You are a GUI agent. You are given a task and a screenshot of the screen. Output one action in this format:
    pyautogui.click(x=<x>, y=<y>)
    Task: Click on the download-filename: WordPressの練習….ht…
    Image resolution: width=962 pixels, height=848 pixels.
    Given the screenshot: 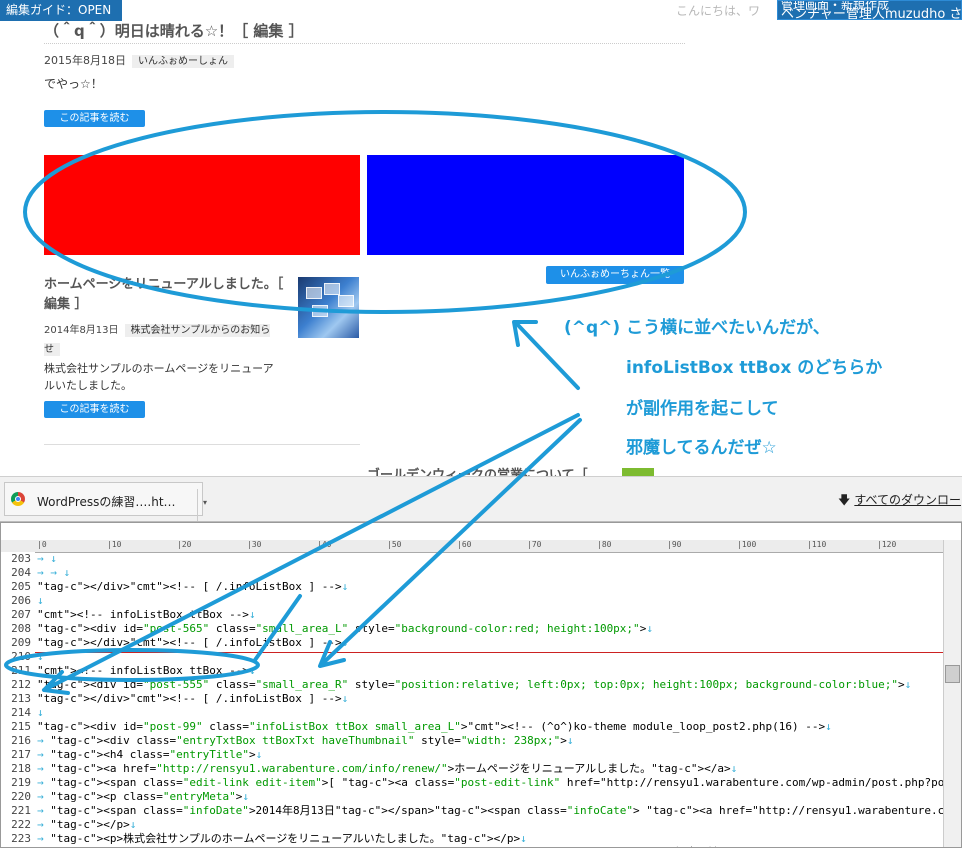 What is the action you would take?
    pyautogui.click(x=106, y=501)
    